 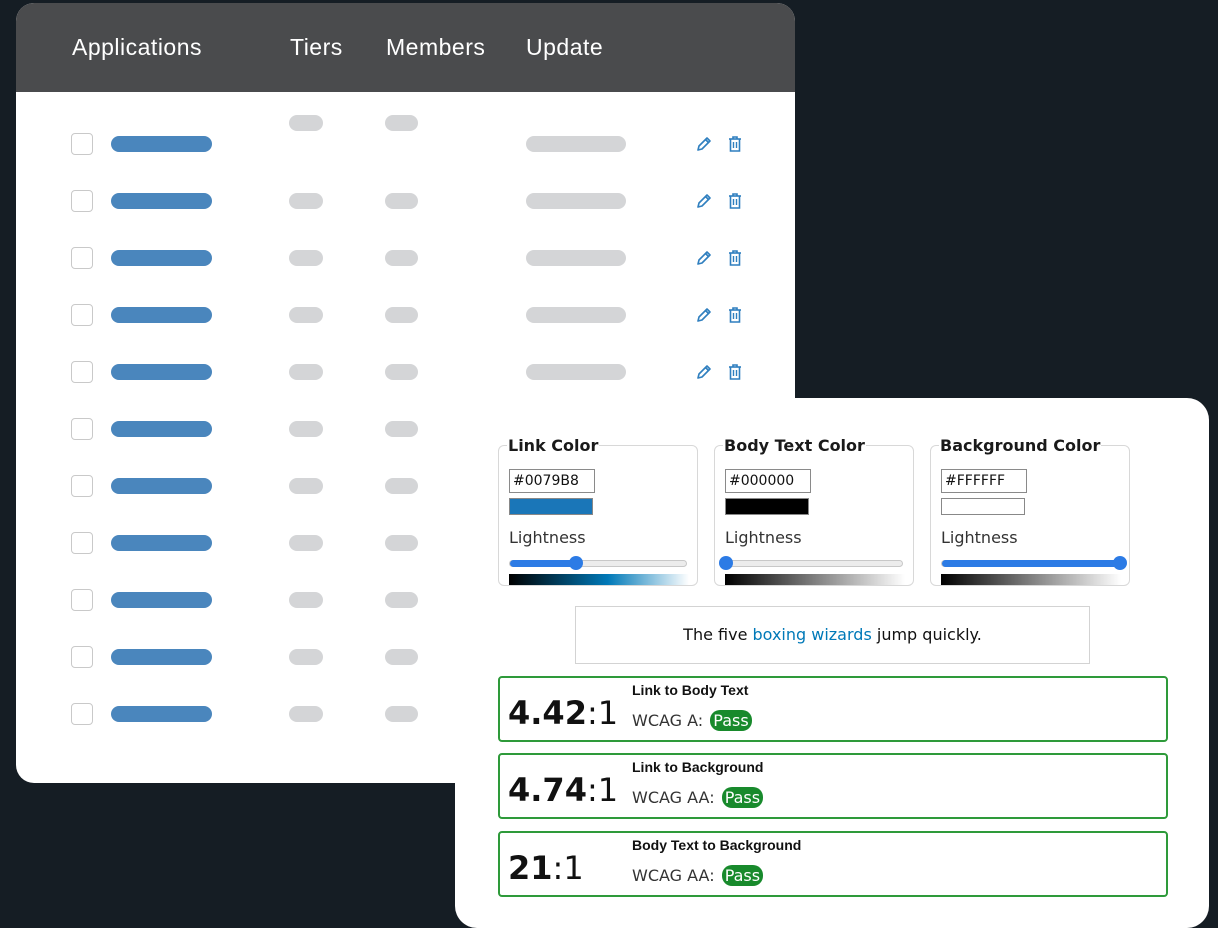 I want to click on column-header-members: Members, so click(x=435, y=47).